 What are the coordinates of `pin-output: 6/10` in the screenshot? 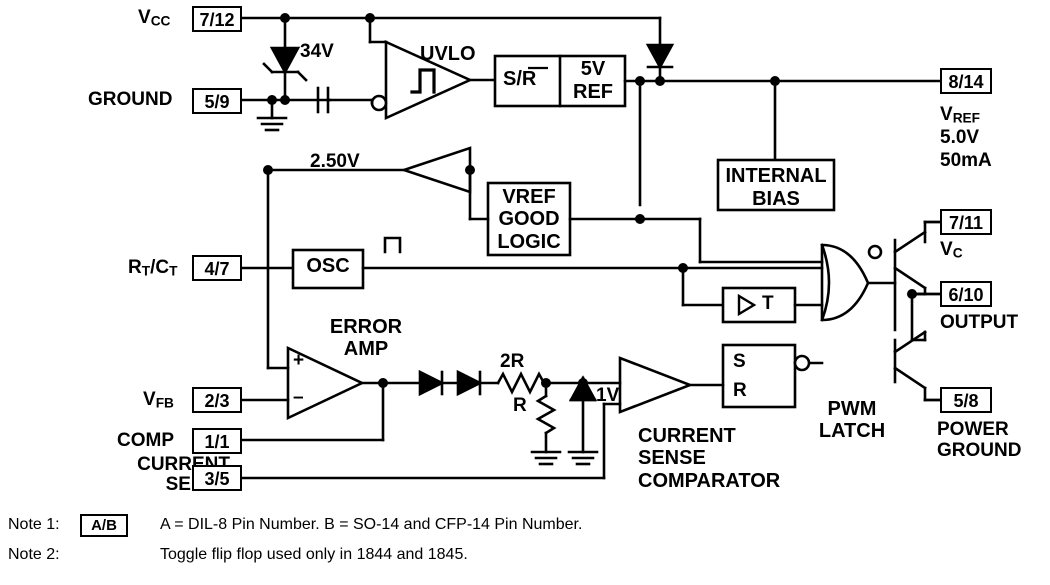 It's located at (966, 294).